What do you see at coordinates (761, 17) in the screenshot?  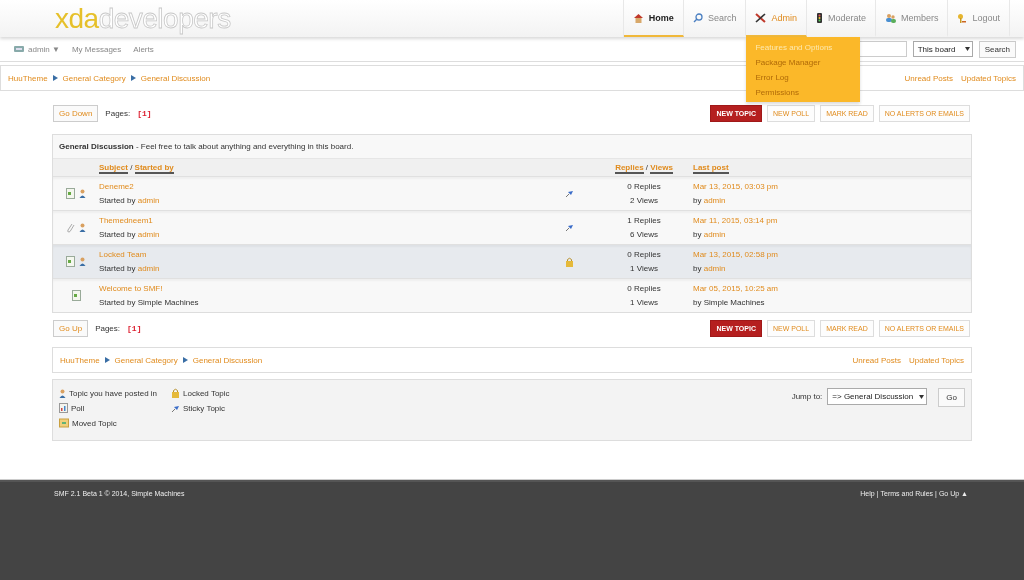 I see `tools-icon` at bounding box center [761, 17].